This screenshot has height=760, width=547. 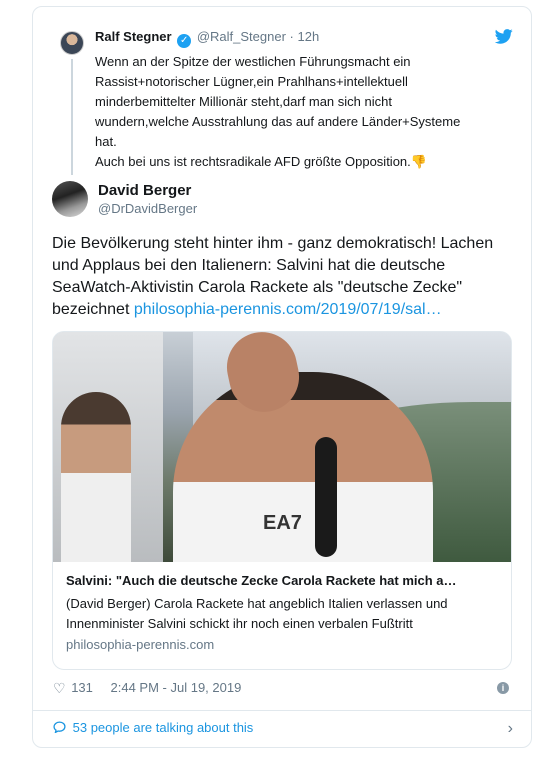 I want to click on tweet-text-fragment: bezeichnet, so click(x=93, y=309).